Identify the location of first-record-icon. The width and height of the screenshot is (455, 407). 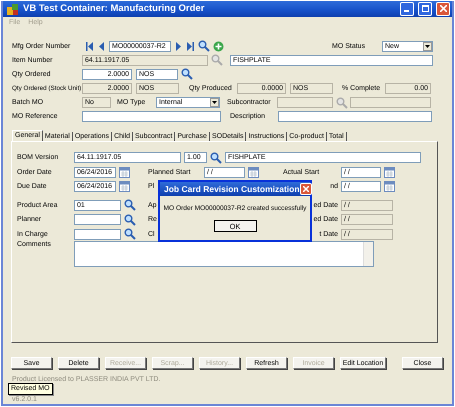
(89, 46).